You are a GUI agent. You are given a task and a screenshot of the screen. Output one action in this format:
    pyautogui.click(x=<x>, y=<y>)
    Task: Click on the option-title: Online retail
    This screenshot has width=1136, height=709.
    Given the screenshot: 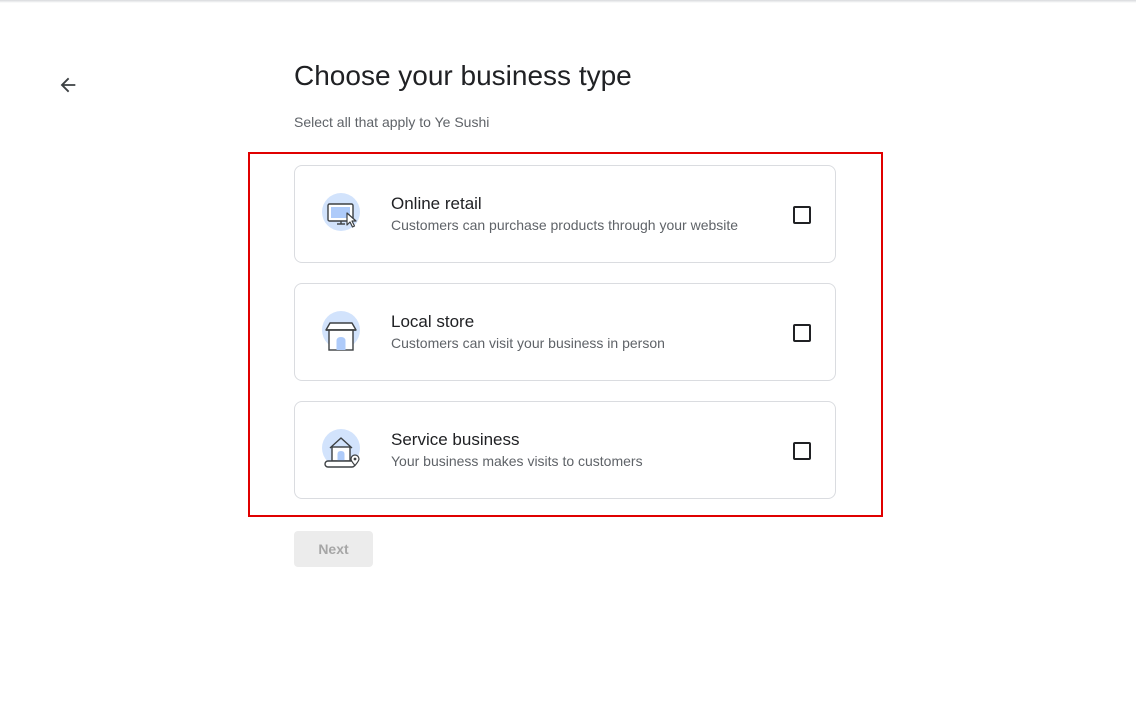 What is the action you would take?
    pyautogui.click(x=436, y=203)
    